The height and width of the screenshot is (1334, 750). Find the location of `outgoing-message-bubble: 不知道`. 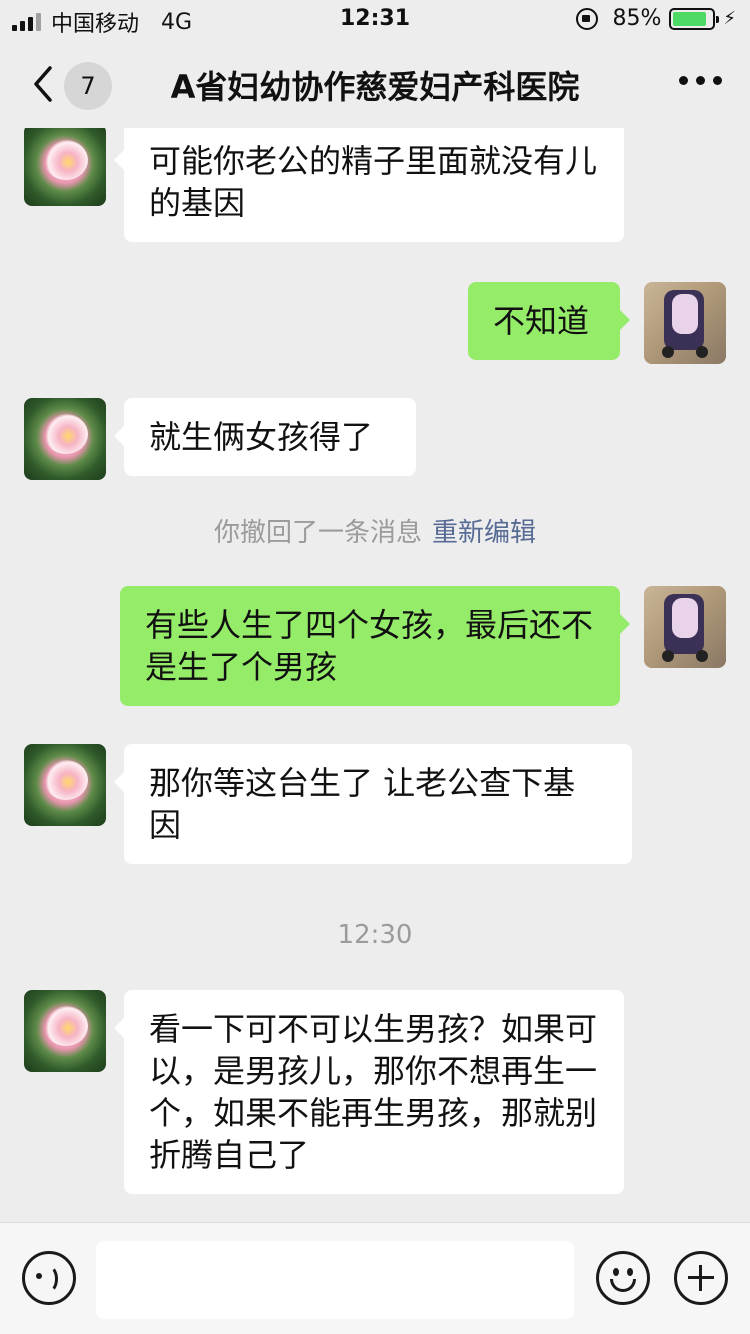

outgoing-message-bubble: 不知道 is located at coordinates (549, 321).